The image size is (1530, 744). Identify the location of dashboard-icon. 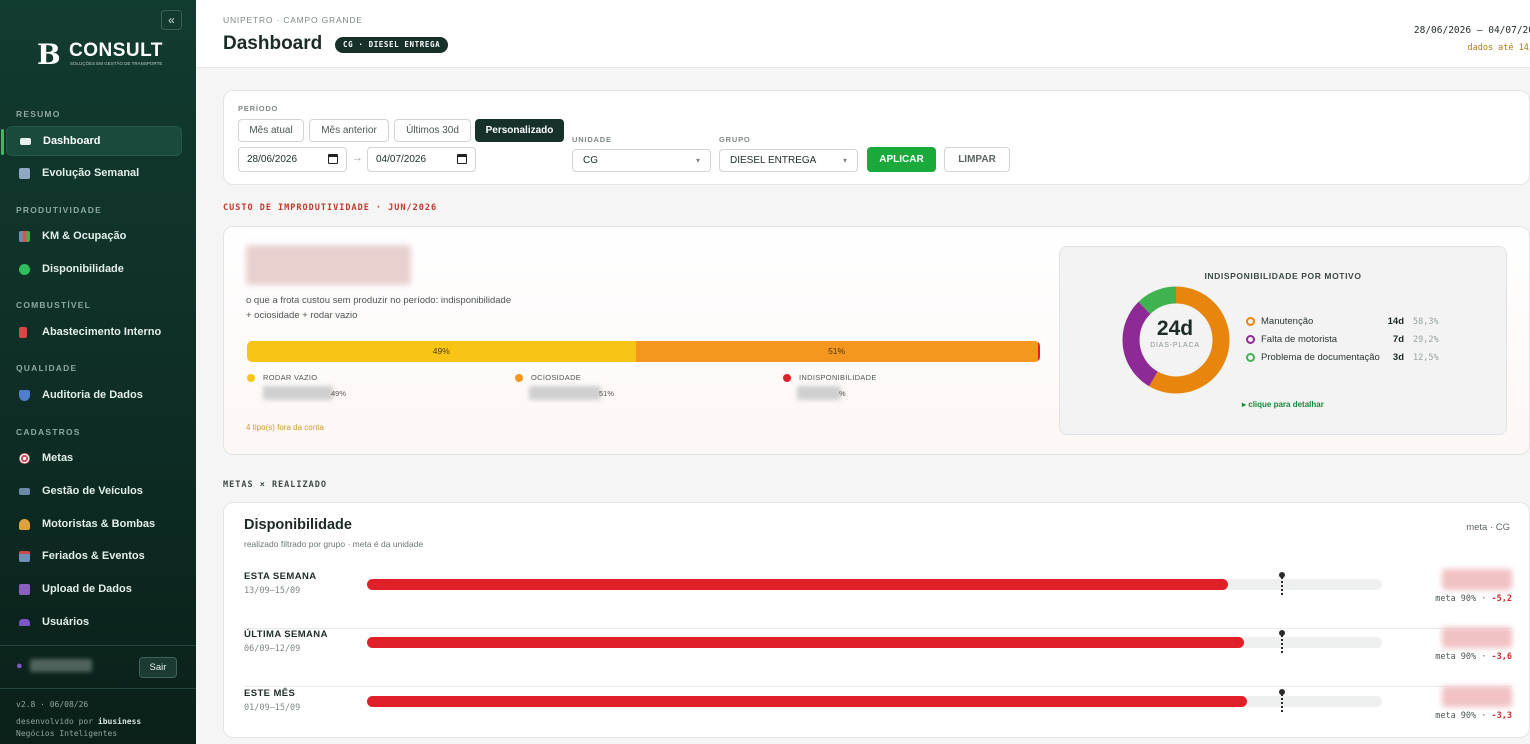
(25, 141).